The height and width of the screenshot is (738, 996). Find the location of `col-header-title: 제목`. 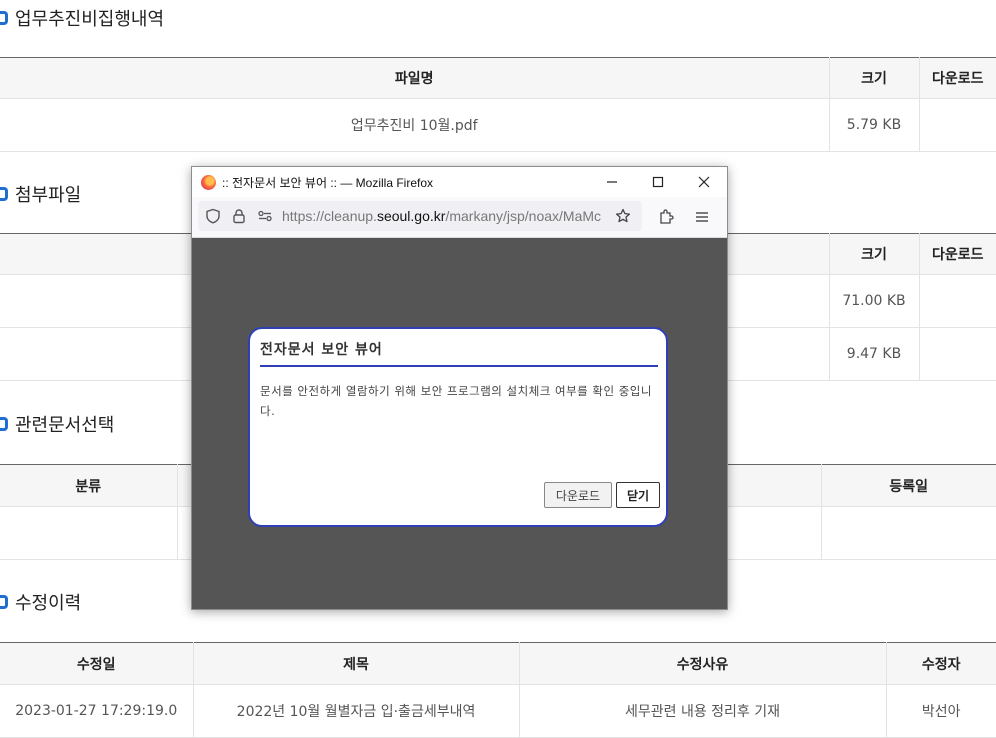

col-header-title: 제목 is located at coordinates (356, 663).